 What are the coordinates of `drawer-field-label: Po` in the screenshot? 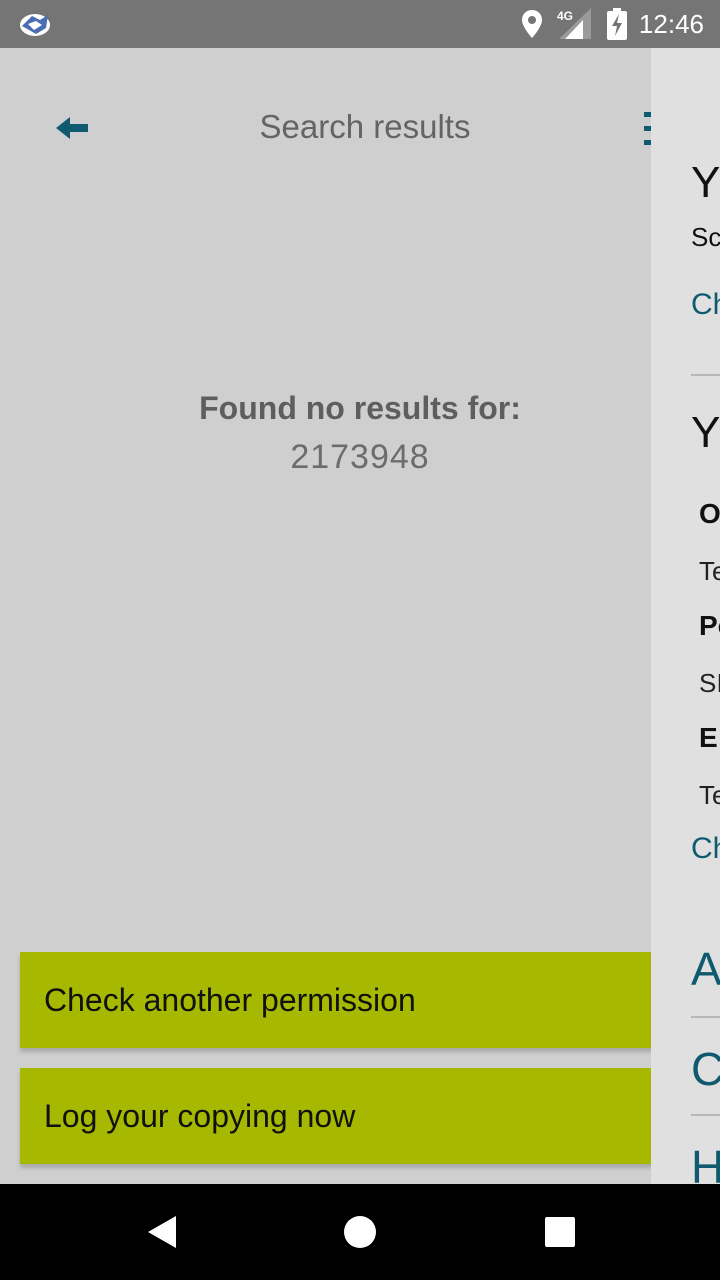 It's located at (709, 625).